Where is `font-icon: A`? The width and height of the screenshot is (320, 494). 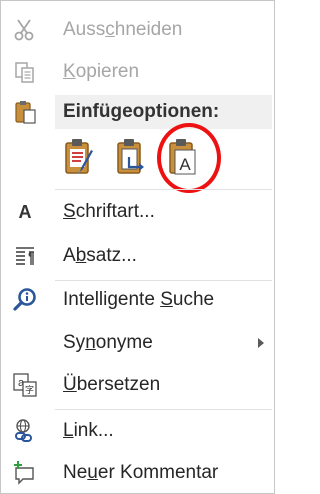 font-icon: A is located at coordinates (25, 211).